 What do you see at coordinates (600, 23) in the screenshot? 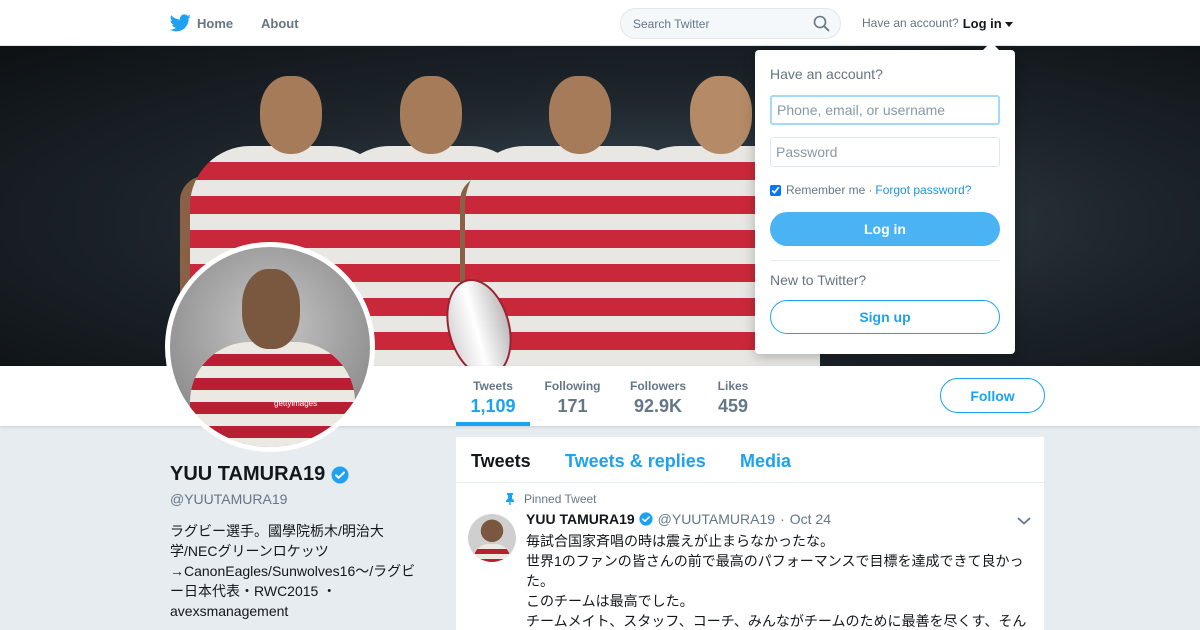
I see `top-navigation-bar: Home About Have an account? Log in` at bounding box center [600, 23].